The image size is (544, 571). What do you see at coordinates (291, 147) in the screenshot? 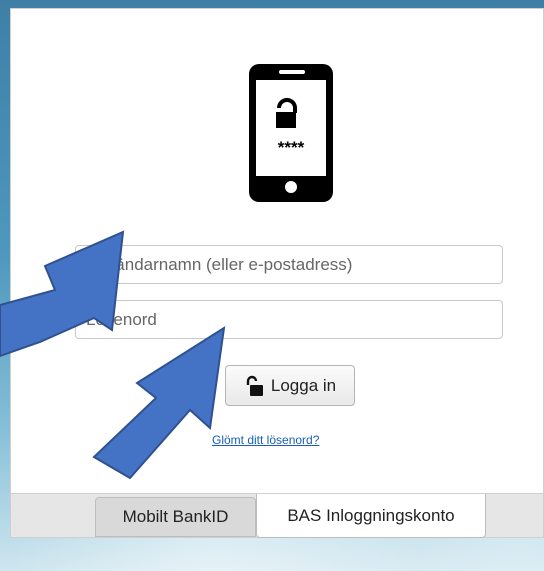
I see `pin-text: ****` at bounding box center [291, 147].